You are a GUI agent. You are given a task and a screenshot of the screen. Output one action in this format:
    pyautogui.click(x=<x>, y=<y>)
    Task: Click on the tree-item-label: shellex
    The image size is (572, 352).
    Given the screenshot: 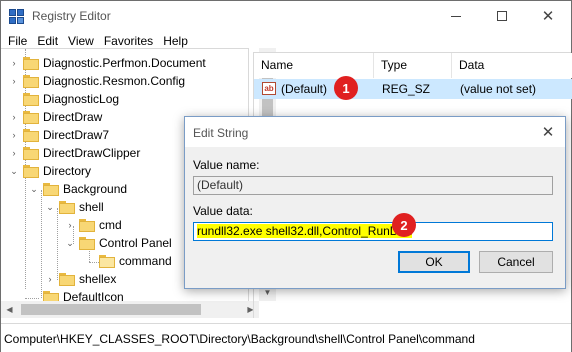 What is the action you would take?
    pyautogui.click(x=98, y=279)
    